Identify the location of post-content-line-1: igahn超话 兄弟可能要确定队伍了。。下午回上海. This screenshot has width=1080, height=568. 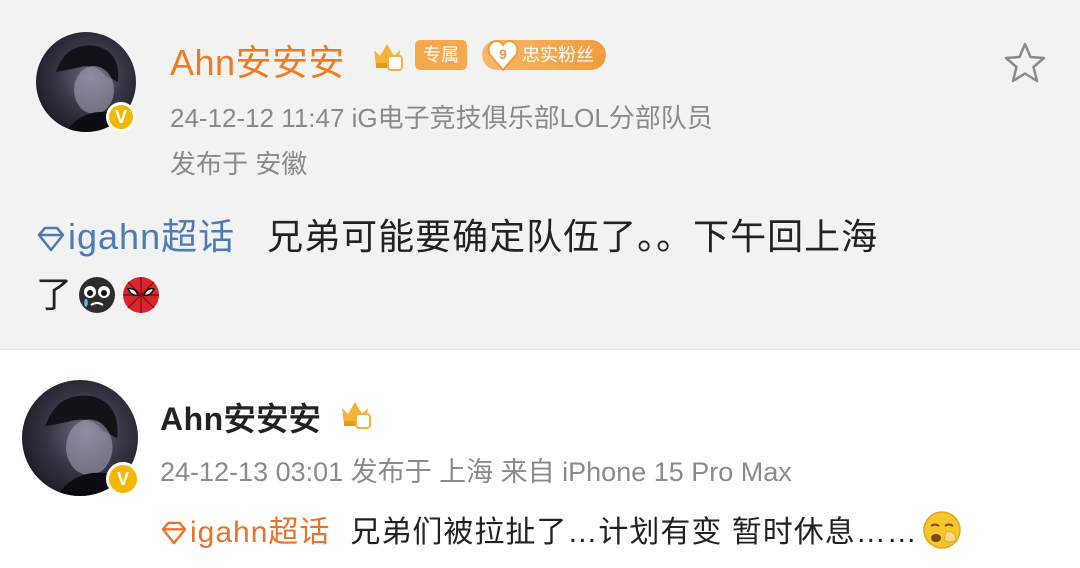
(541, 237).